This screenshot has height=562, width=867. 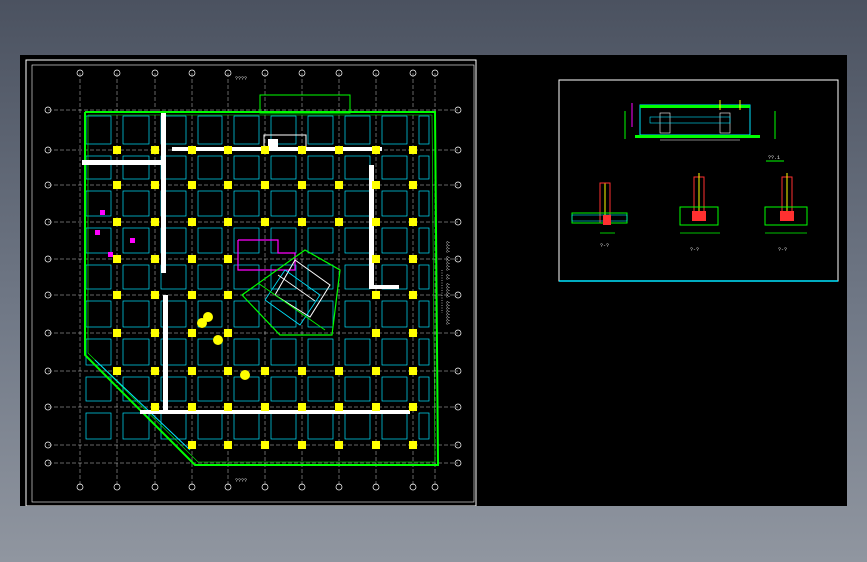 What do you see at coordinates (449, 283) in the screenshot?
I see `plan-vertical-note: ???????? ????? ?? ????? ????` at bounding box center [449, 283].